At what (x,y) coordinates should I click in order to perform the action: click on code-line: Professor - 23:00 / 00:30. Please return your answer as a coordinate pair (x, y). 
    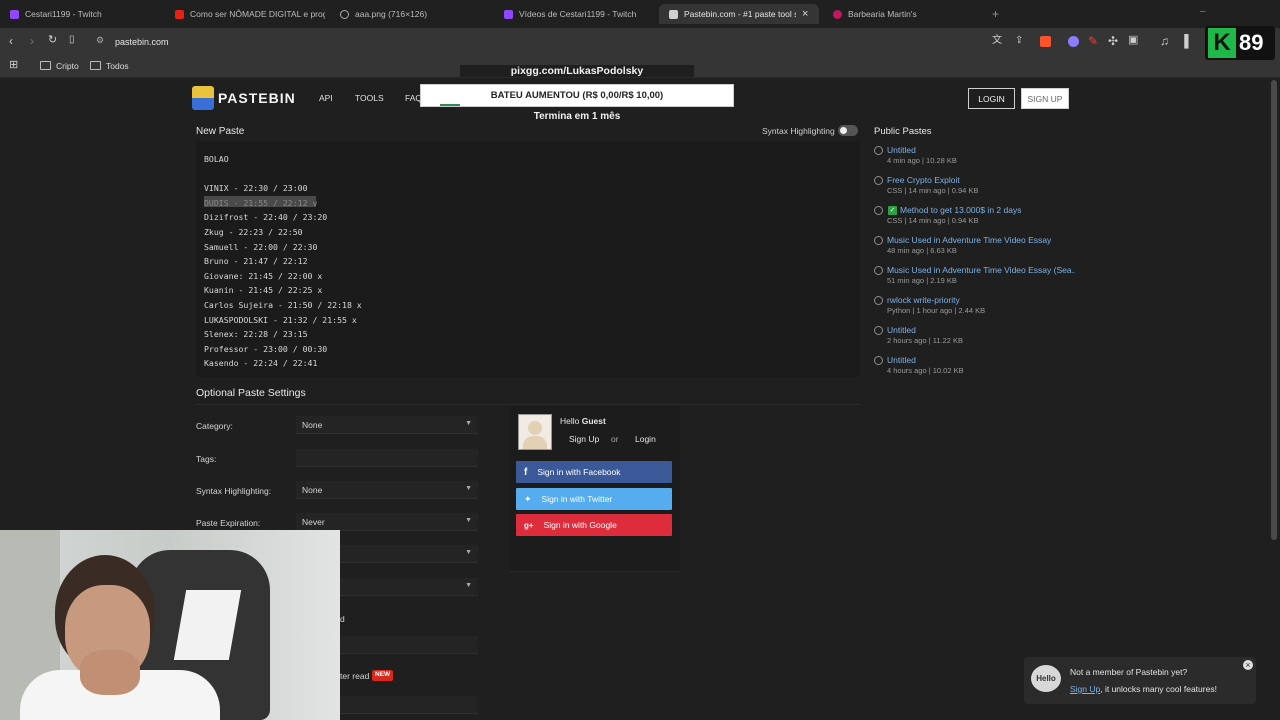
    Looking at the image, I should click on (266, 348).